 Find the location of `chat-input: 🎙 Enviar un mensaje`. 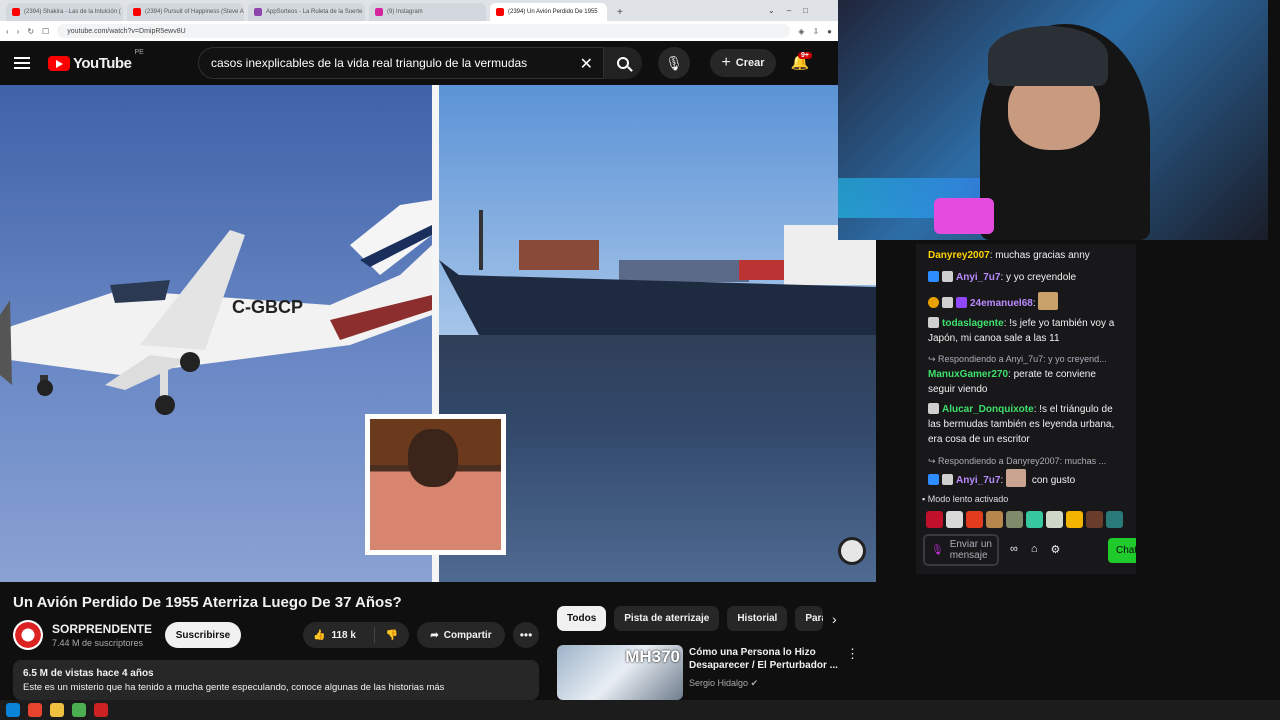

chat-input: 🎙 Enviar un mensaje is located at coordinates (961, 550).